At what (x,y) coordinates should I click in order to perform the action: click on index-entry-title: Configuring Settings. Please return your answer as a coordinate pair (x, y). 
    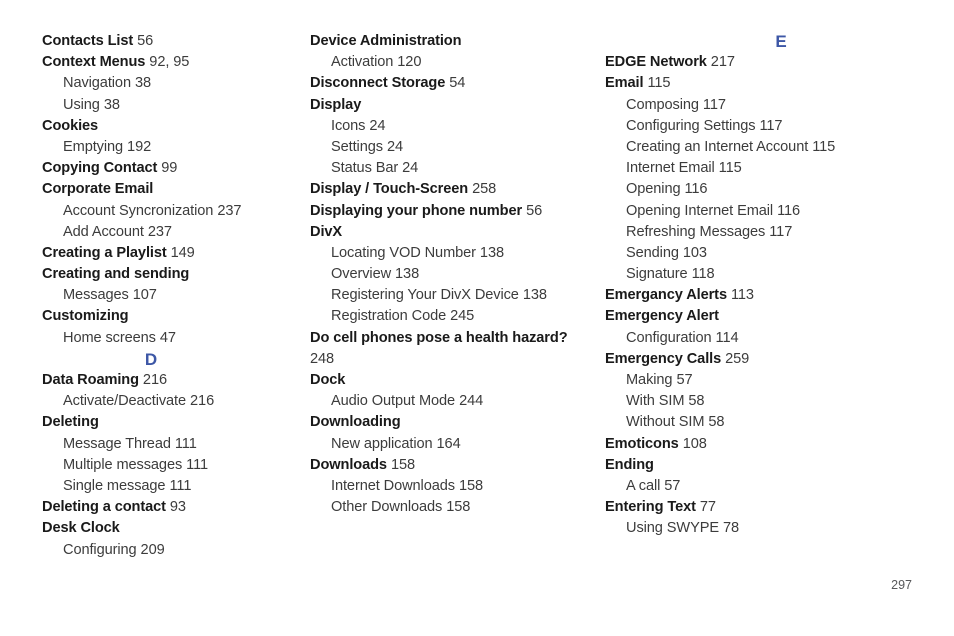
    Looking at the image, I should click on (691, 125).